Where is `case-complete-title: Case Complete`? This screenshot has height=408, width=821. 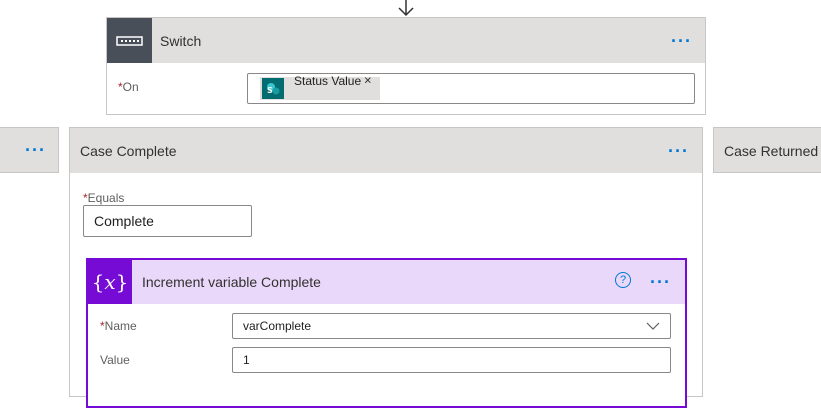
case-complete-title: Case Complete is located at coordinates (128, 151).